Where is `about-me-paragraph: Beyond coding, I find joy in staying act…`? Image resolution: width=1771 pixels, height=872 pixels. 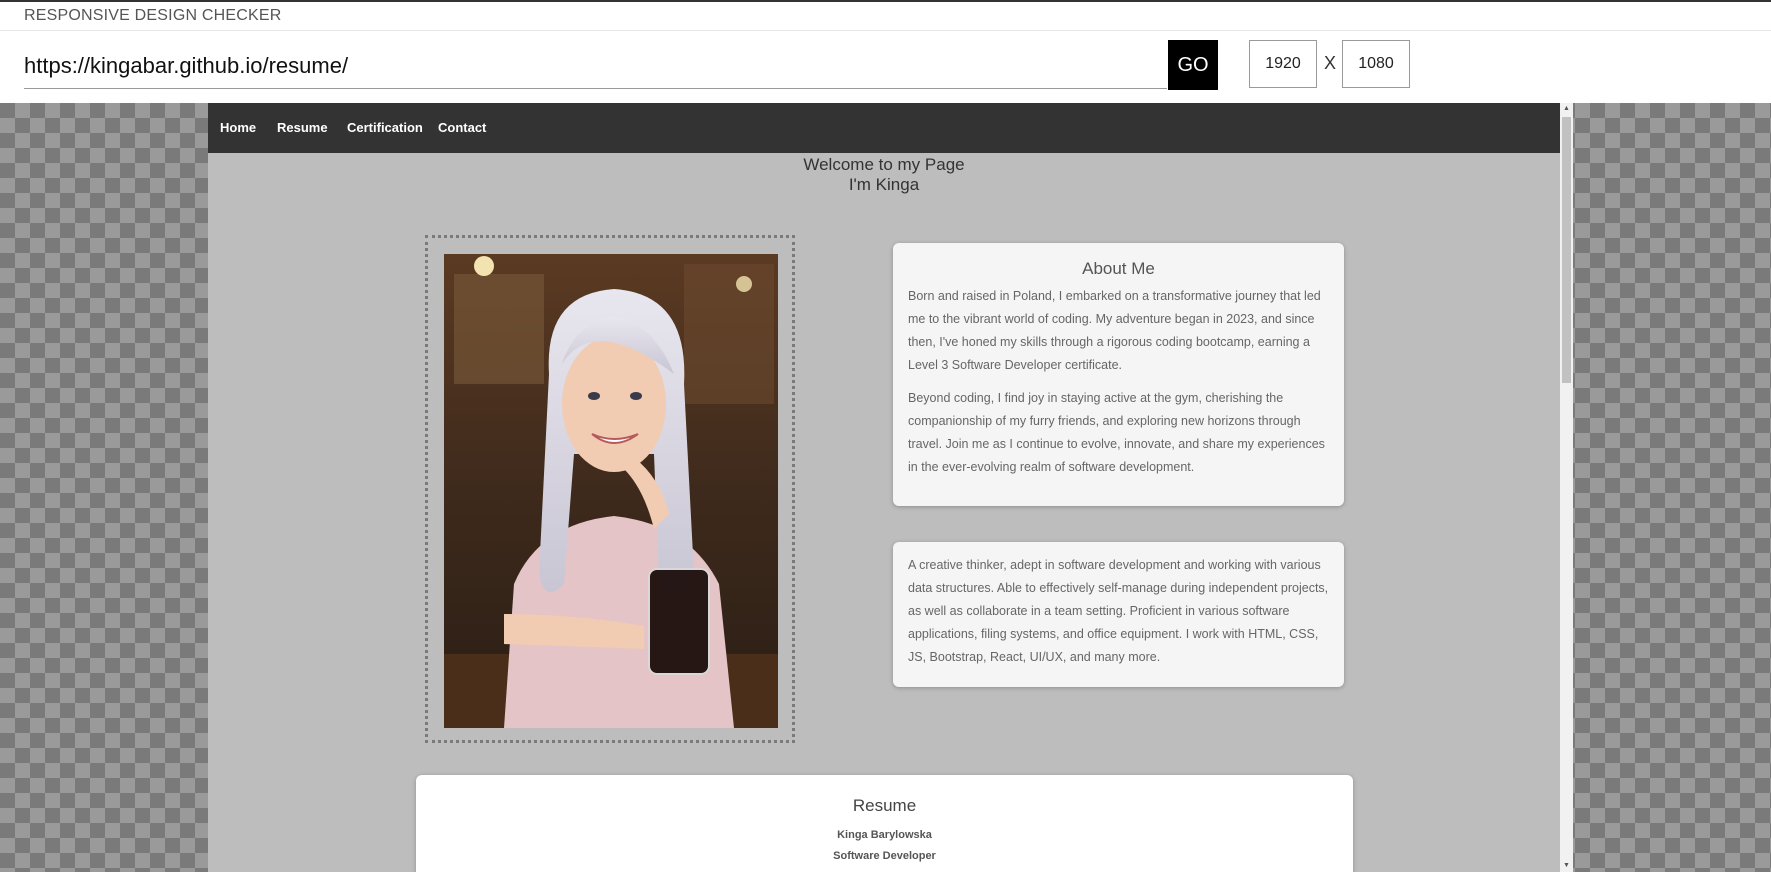 about-me-paragraph: Beyond coding, I find joy in staying act… is located at coordinates (1116, 432).